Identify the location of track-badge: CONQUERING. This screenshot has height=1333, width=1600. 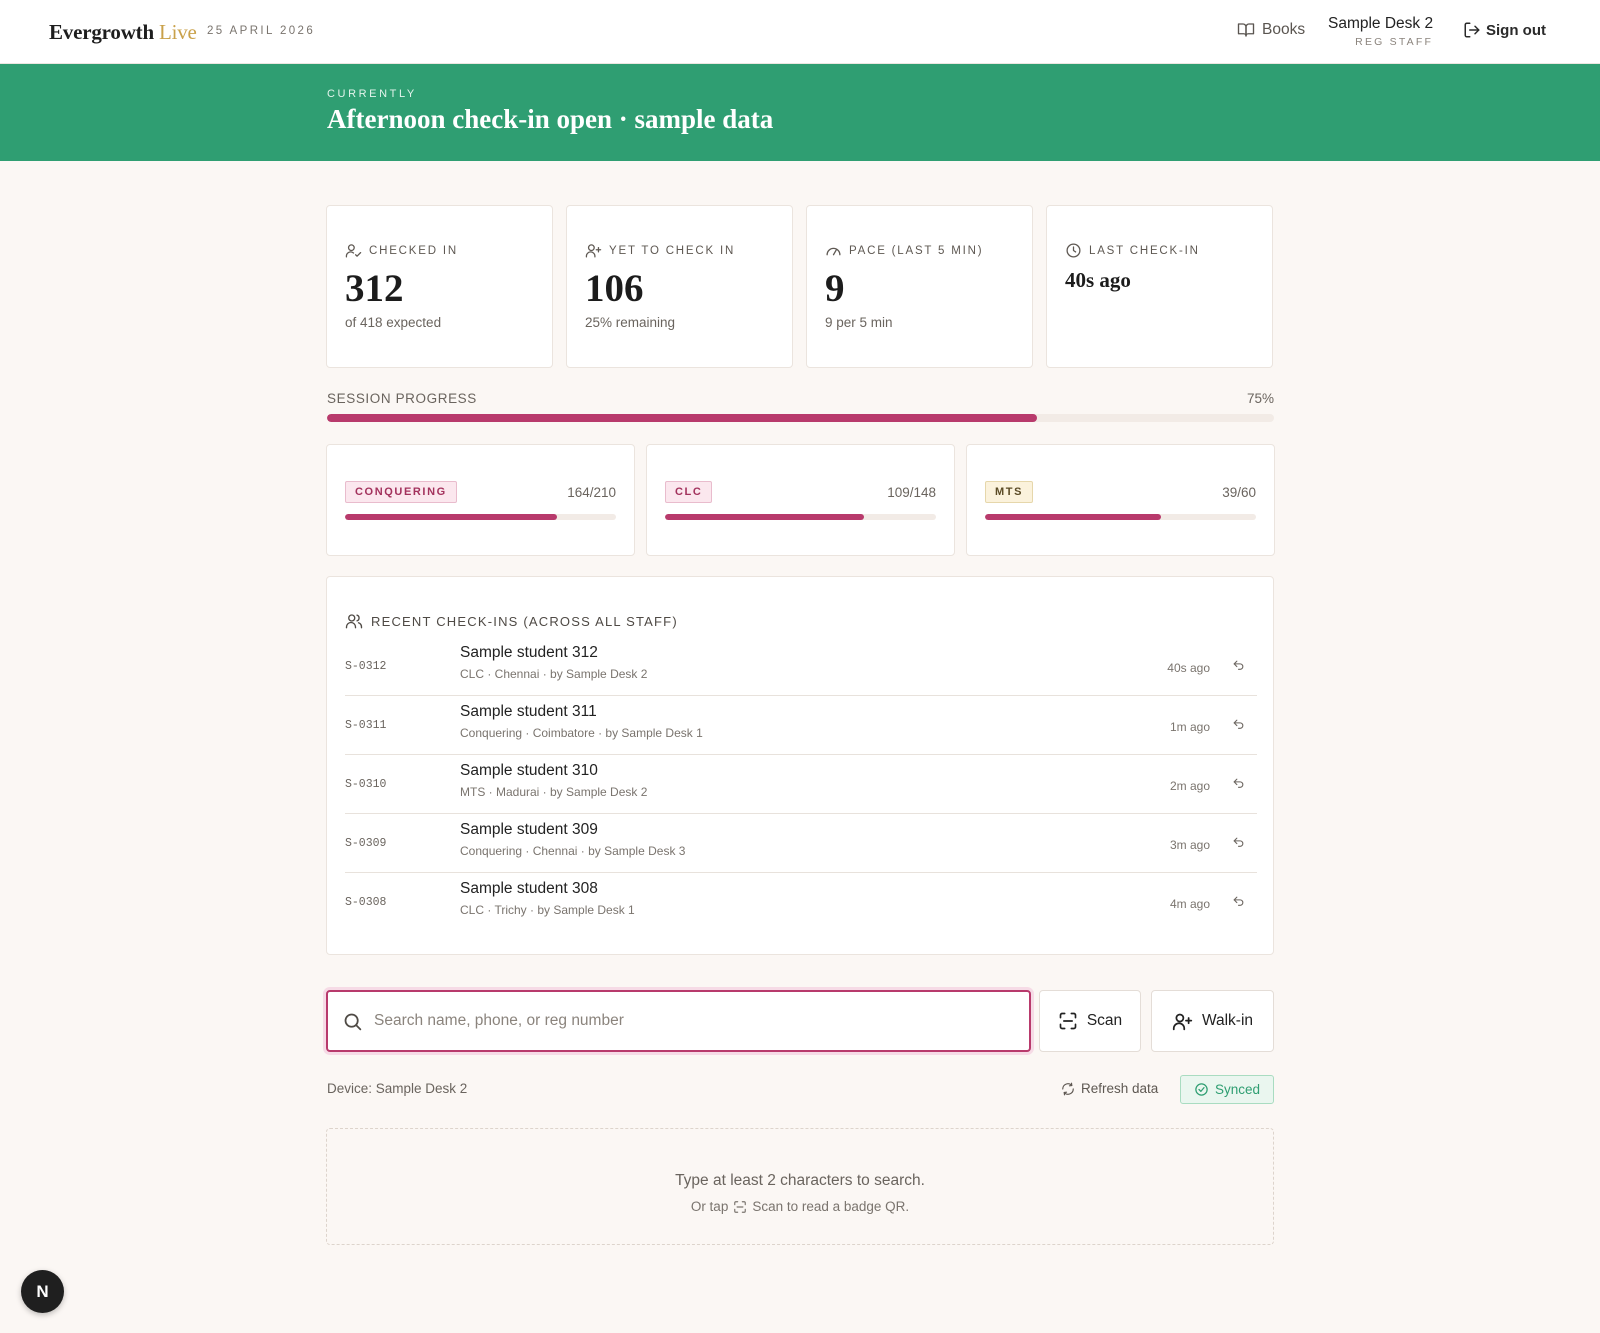
(401, 492).